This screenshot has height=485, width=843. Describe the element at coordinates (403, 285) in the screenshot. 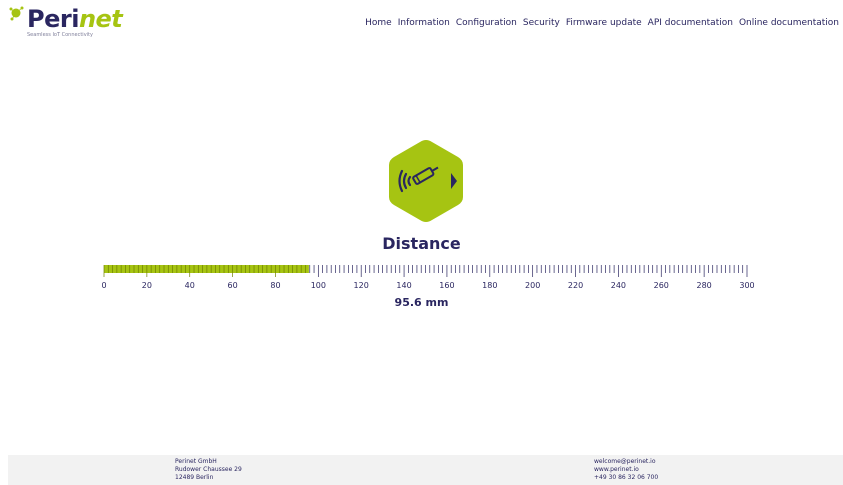

I see `scale-label: 140` at that location.